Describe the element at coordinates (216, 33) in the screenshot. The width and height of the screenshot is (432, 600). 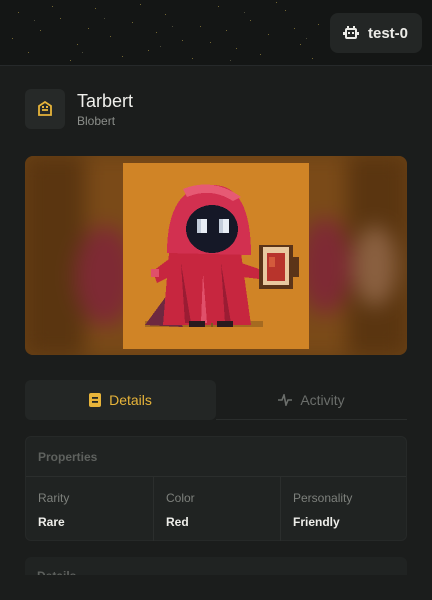
I see `top-bar: test-0` at that location.